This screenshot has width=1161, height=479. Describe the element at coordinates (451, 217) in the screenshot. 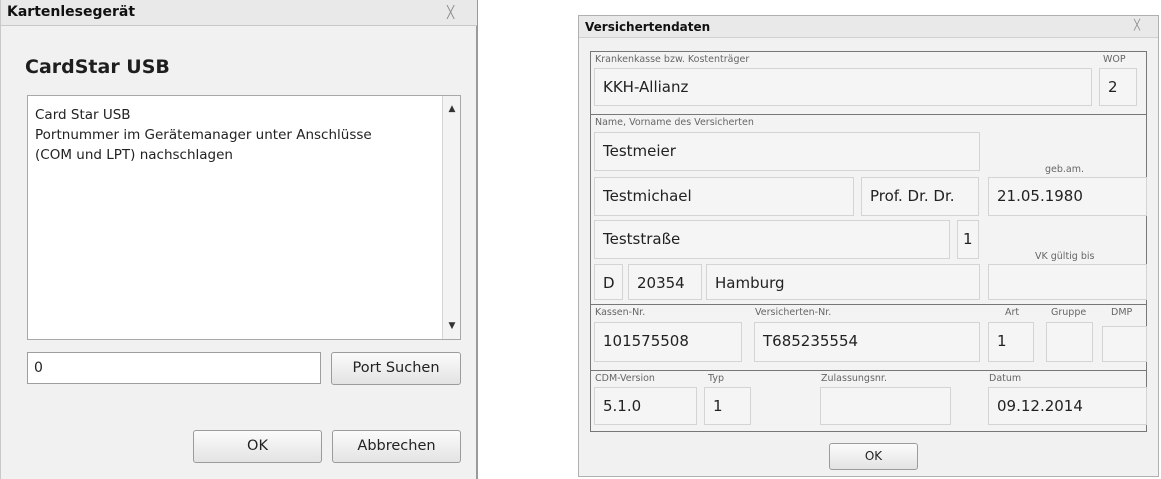

I see `scrollbar: ▲ ▼` at that location.